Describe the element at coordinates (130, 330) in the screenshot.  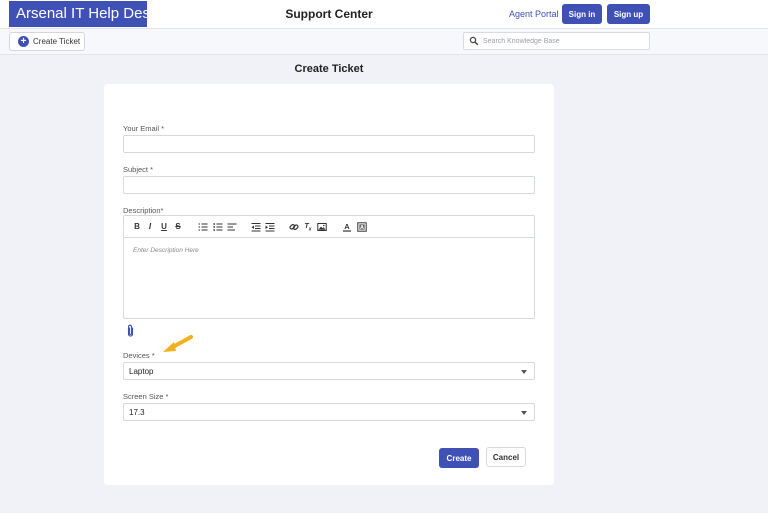
I see `paperclip-icon` at that location.